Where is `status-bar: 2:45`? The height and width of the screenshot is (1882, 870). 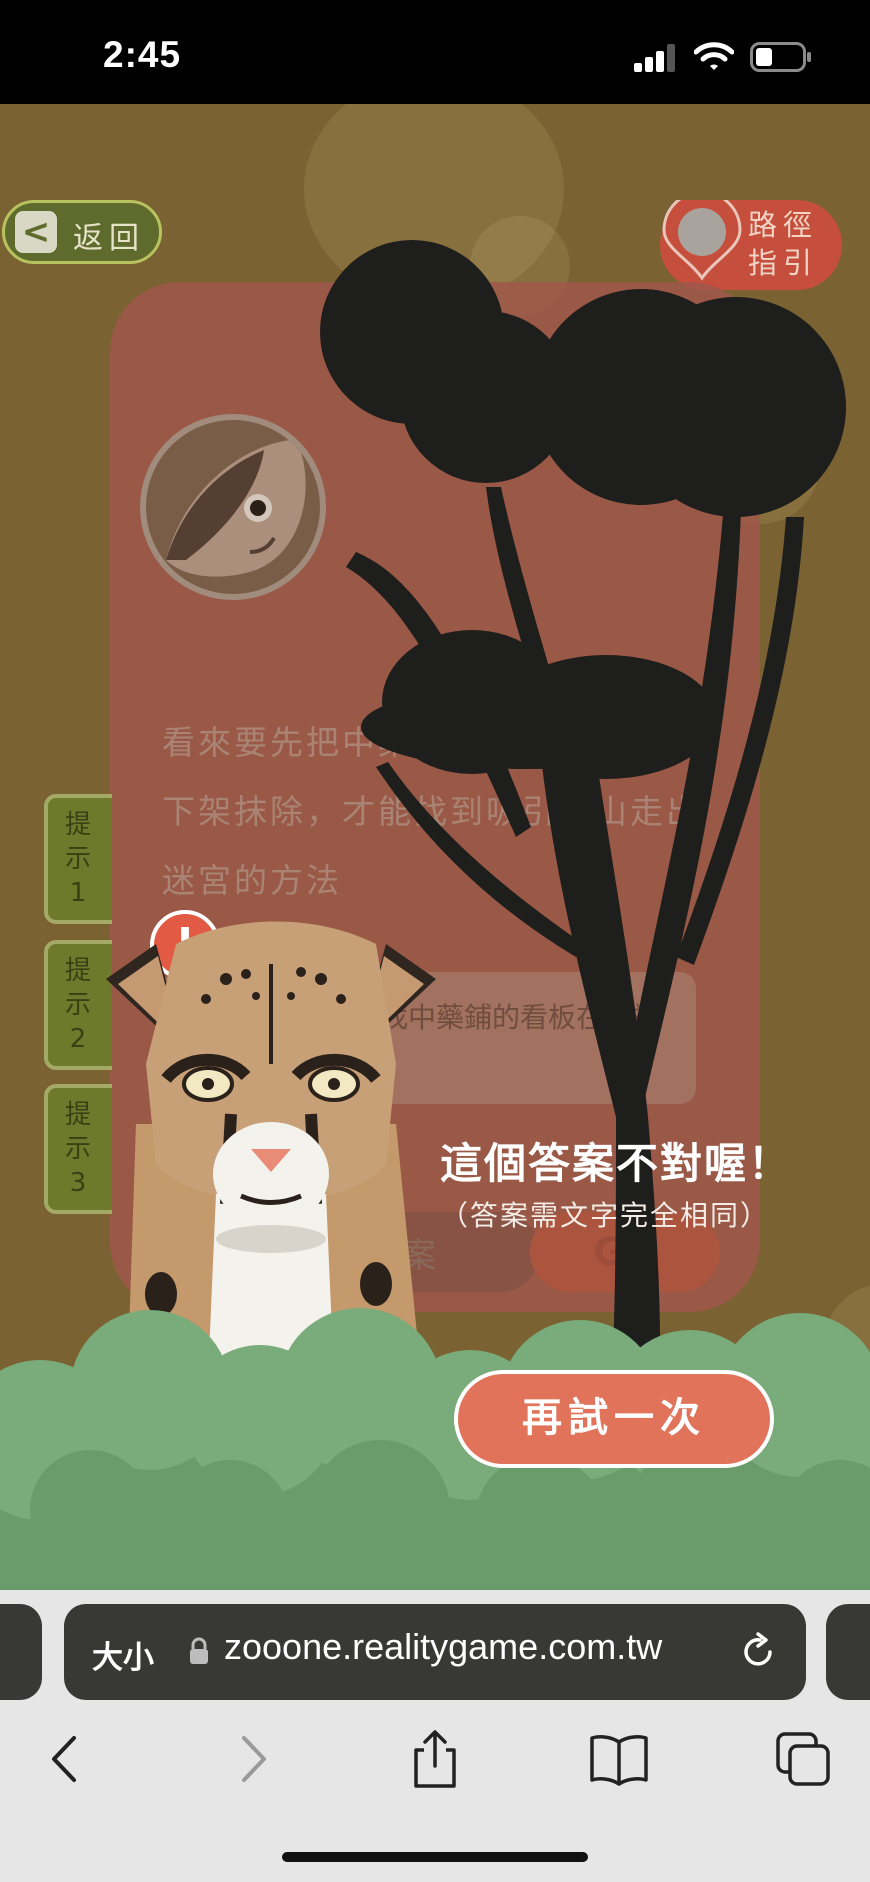
status-bar: 2:45 is located at coordinates (435, 52).